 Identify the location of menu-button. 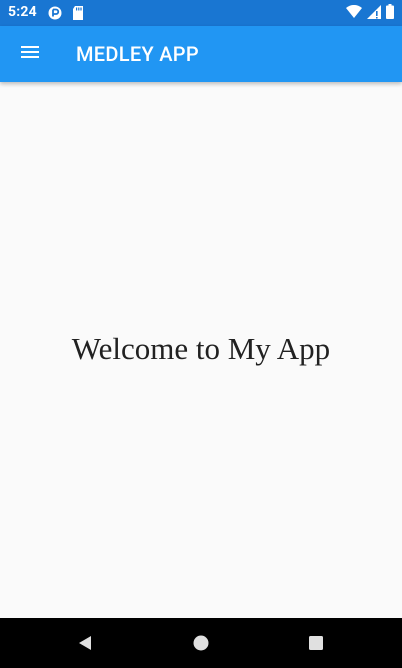
(30, 54).